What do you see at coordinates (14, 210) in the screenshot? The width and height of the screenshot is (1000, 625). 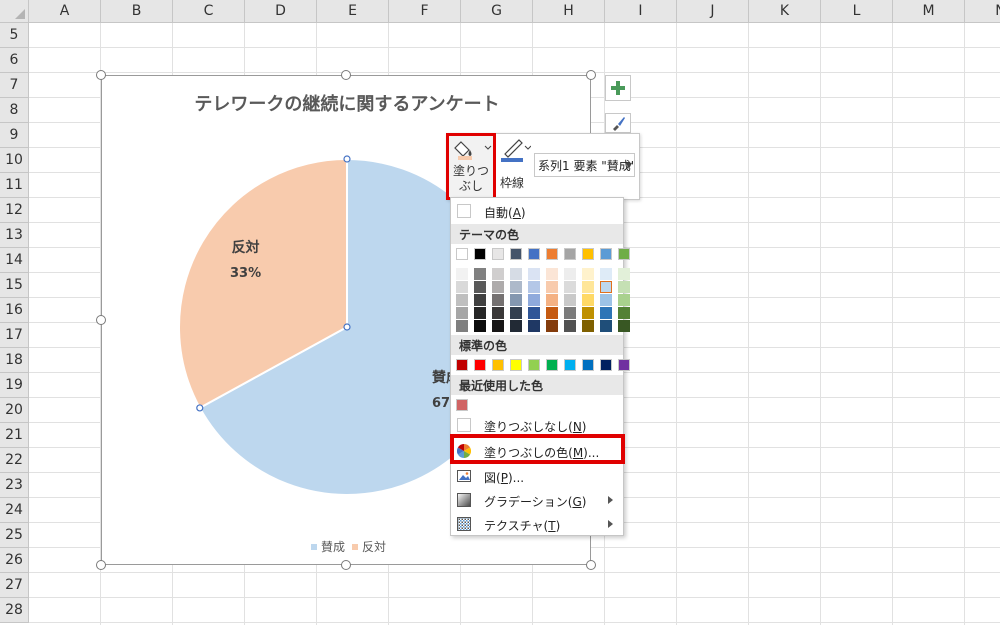 I see `row-header-12: 12` at bounding box center [14, 210].